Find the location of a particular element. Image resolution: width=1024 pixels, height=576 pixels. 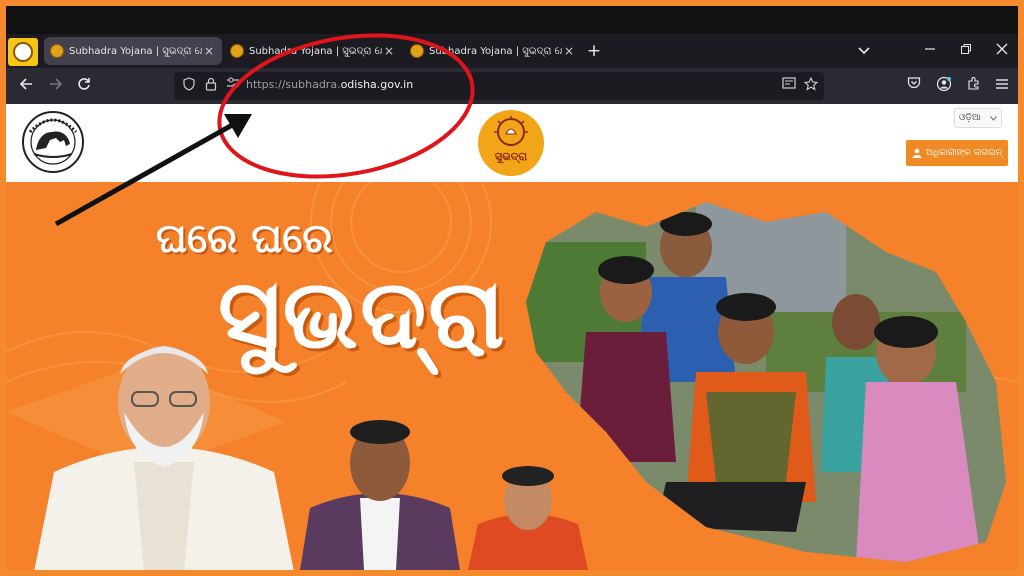

emblem-icon is located at coordinates (53, 142).